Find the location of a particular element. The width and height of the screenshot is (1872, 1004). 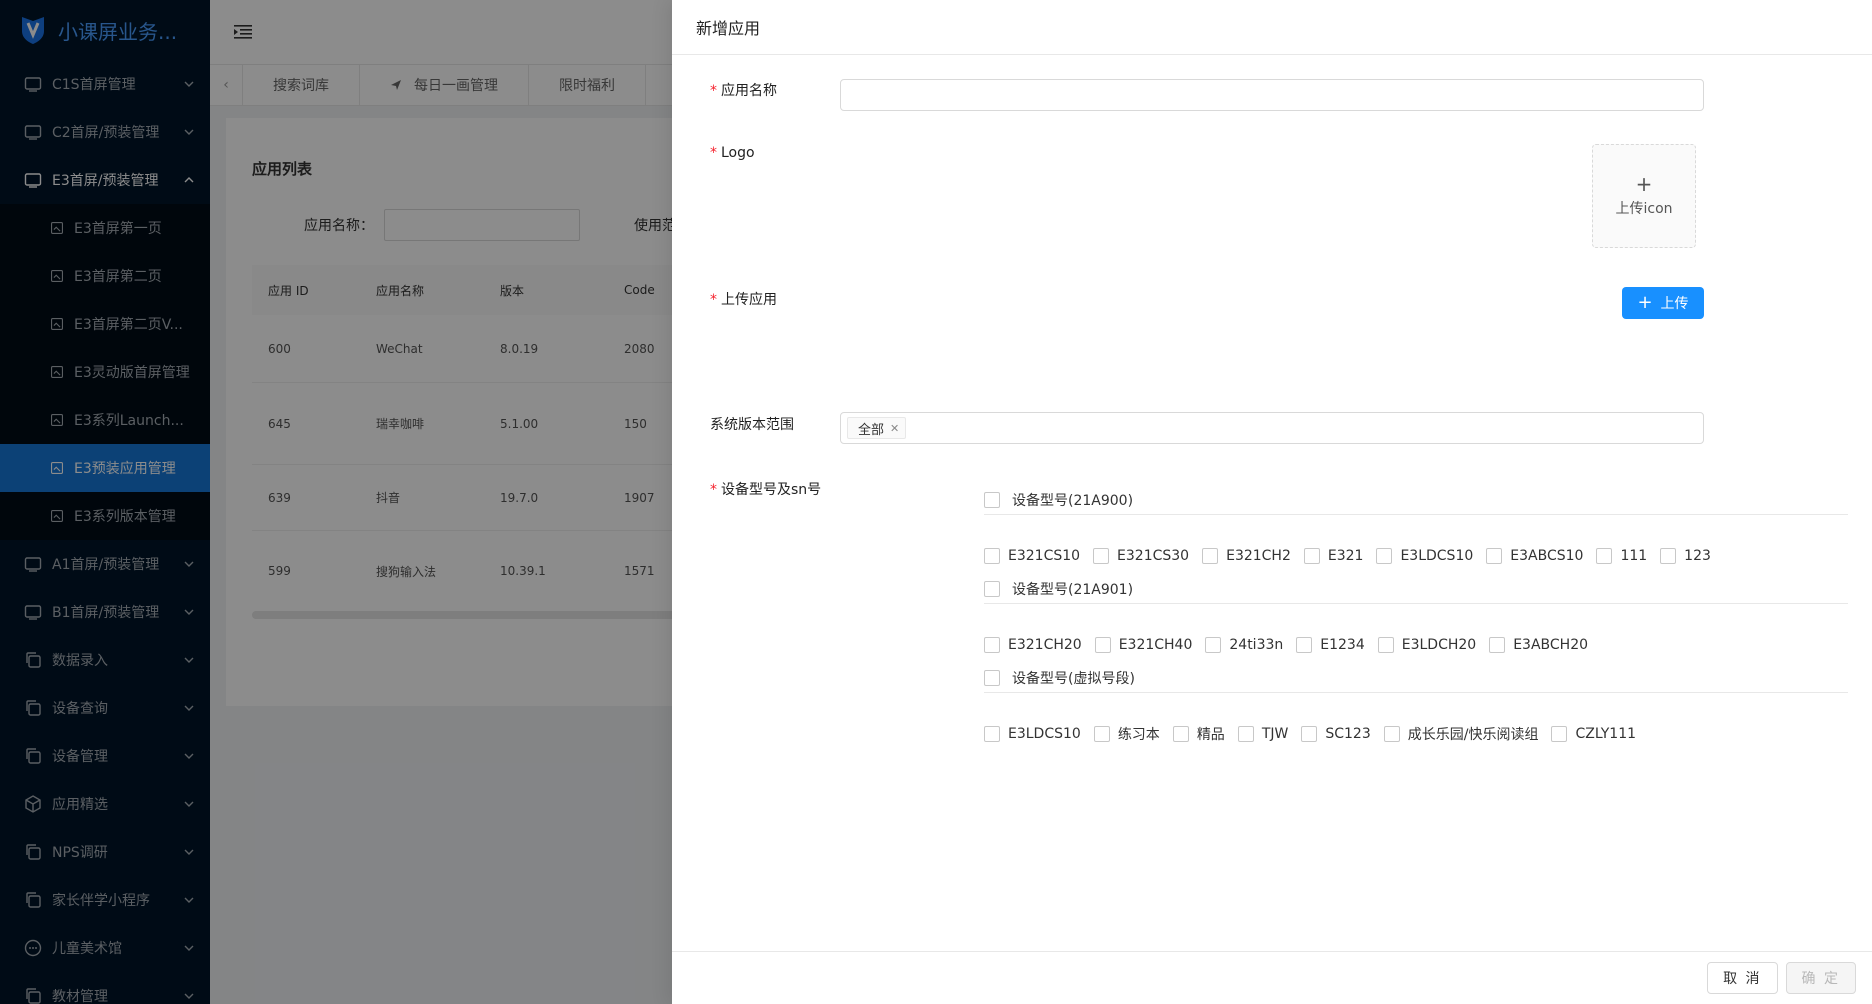

upload-app-button: + 上传 is located at coordinates (1663, 303).